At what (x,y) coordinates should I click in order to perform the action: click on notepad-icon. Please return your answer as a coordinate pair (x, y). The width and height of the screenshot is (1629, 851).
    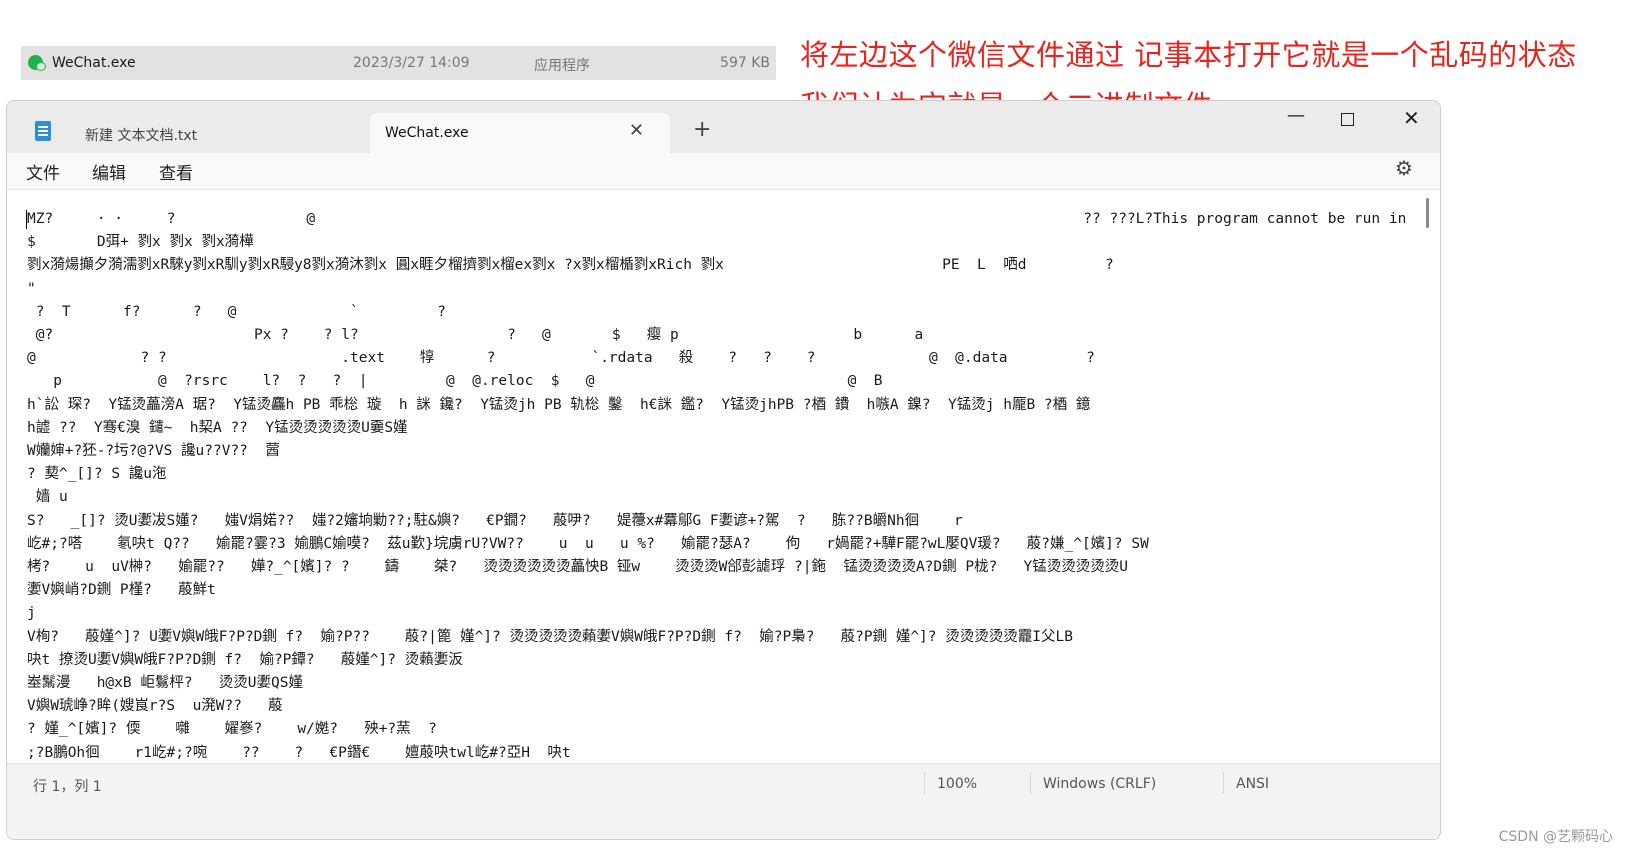
    Looking at the image, I should click on (43, 131).